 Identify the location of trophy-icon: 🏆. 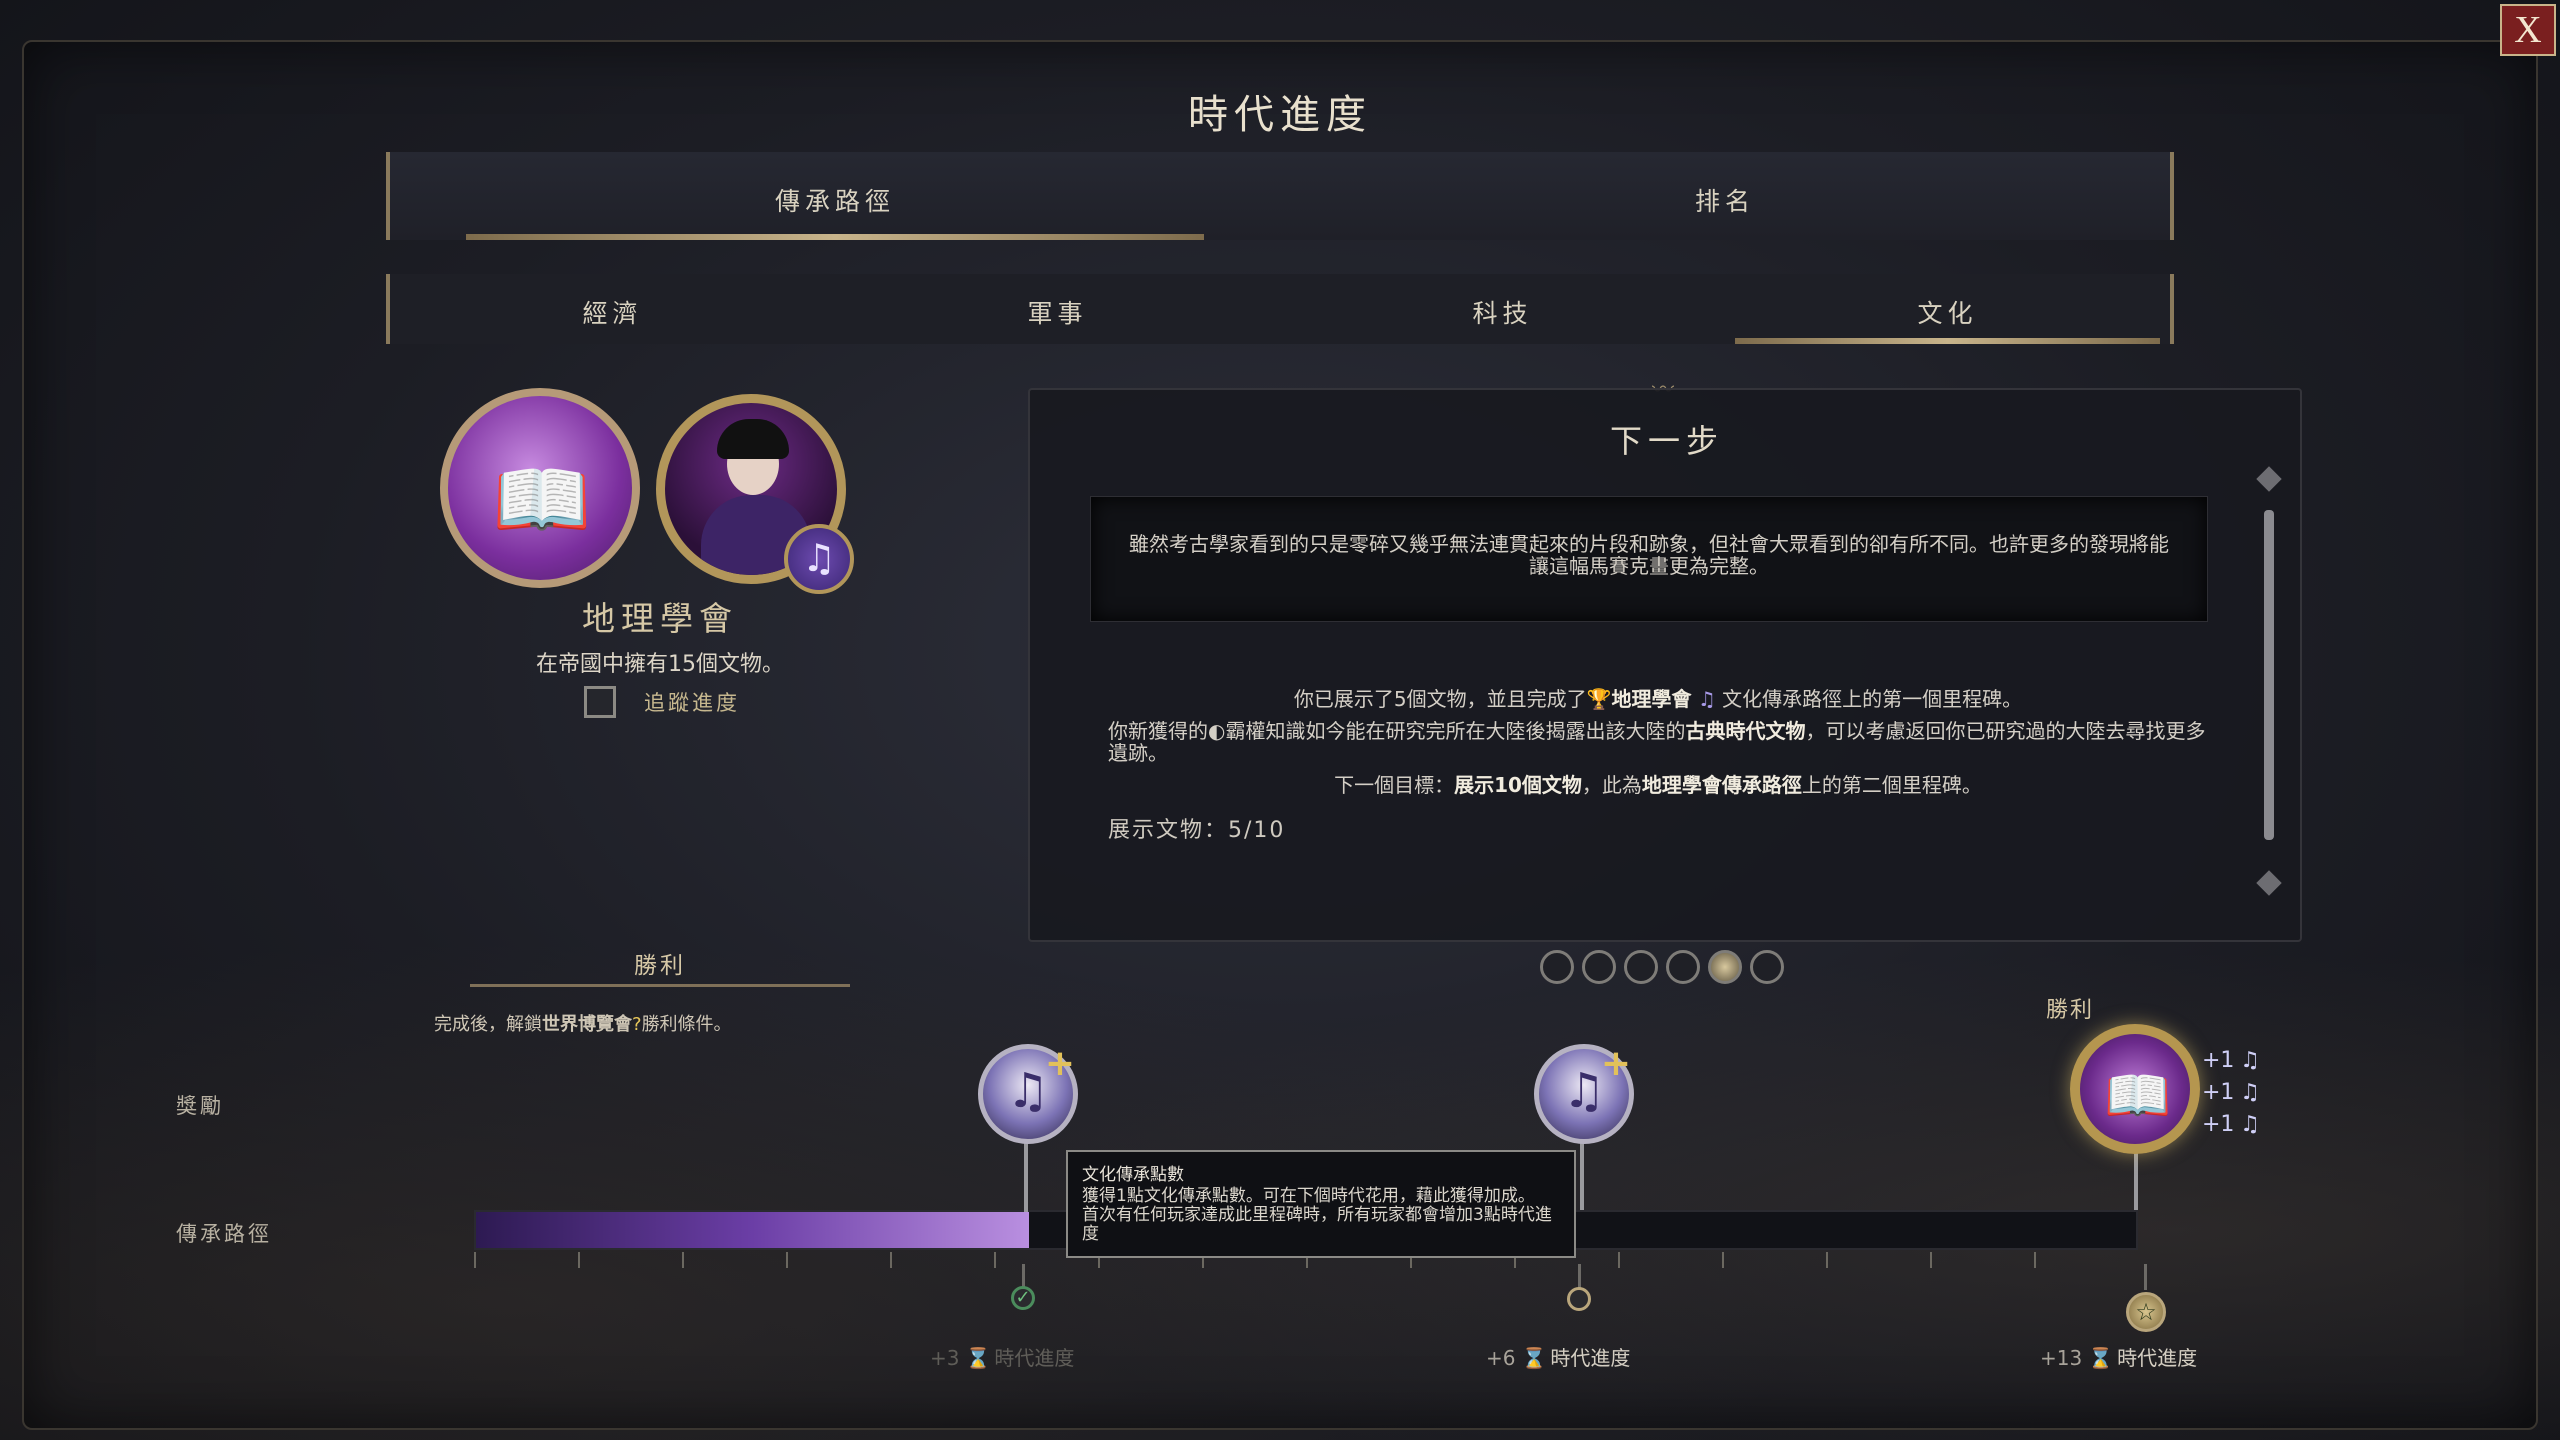
(1599, 699).